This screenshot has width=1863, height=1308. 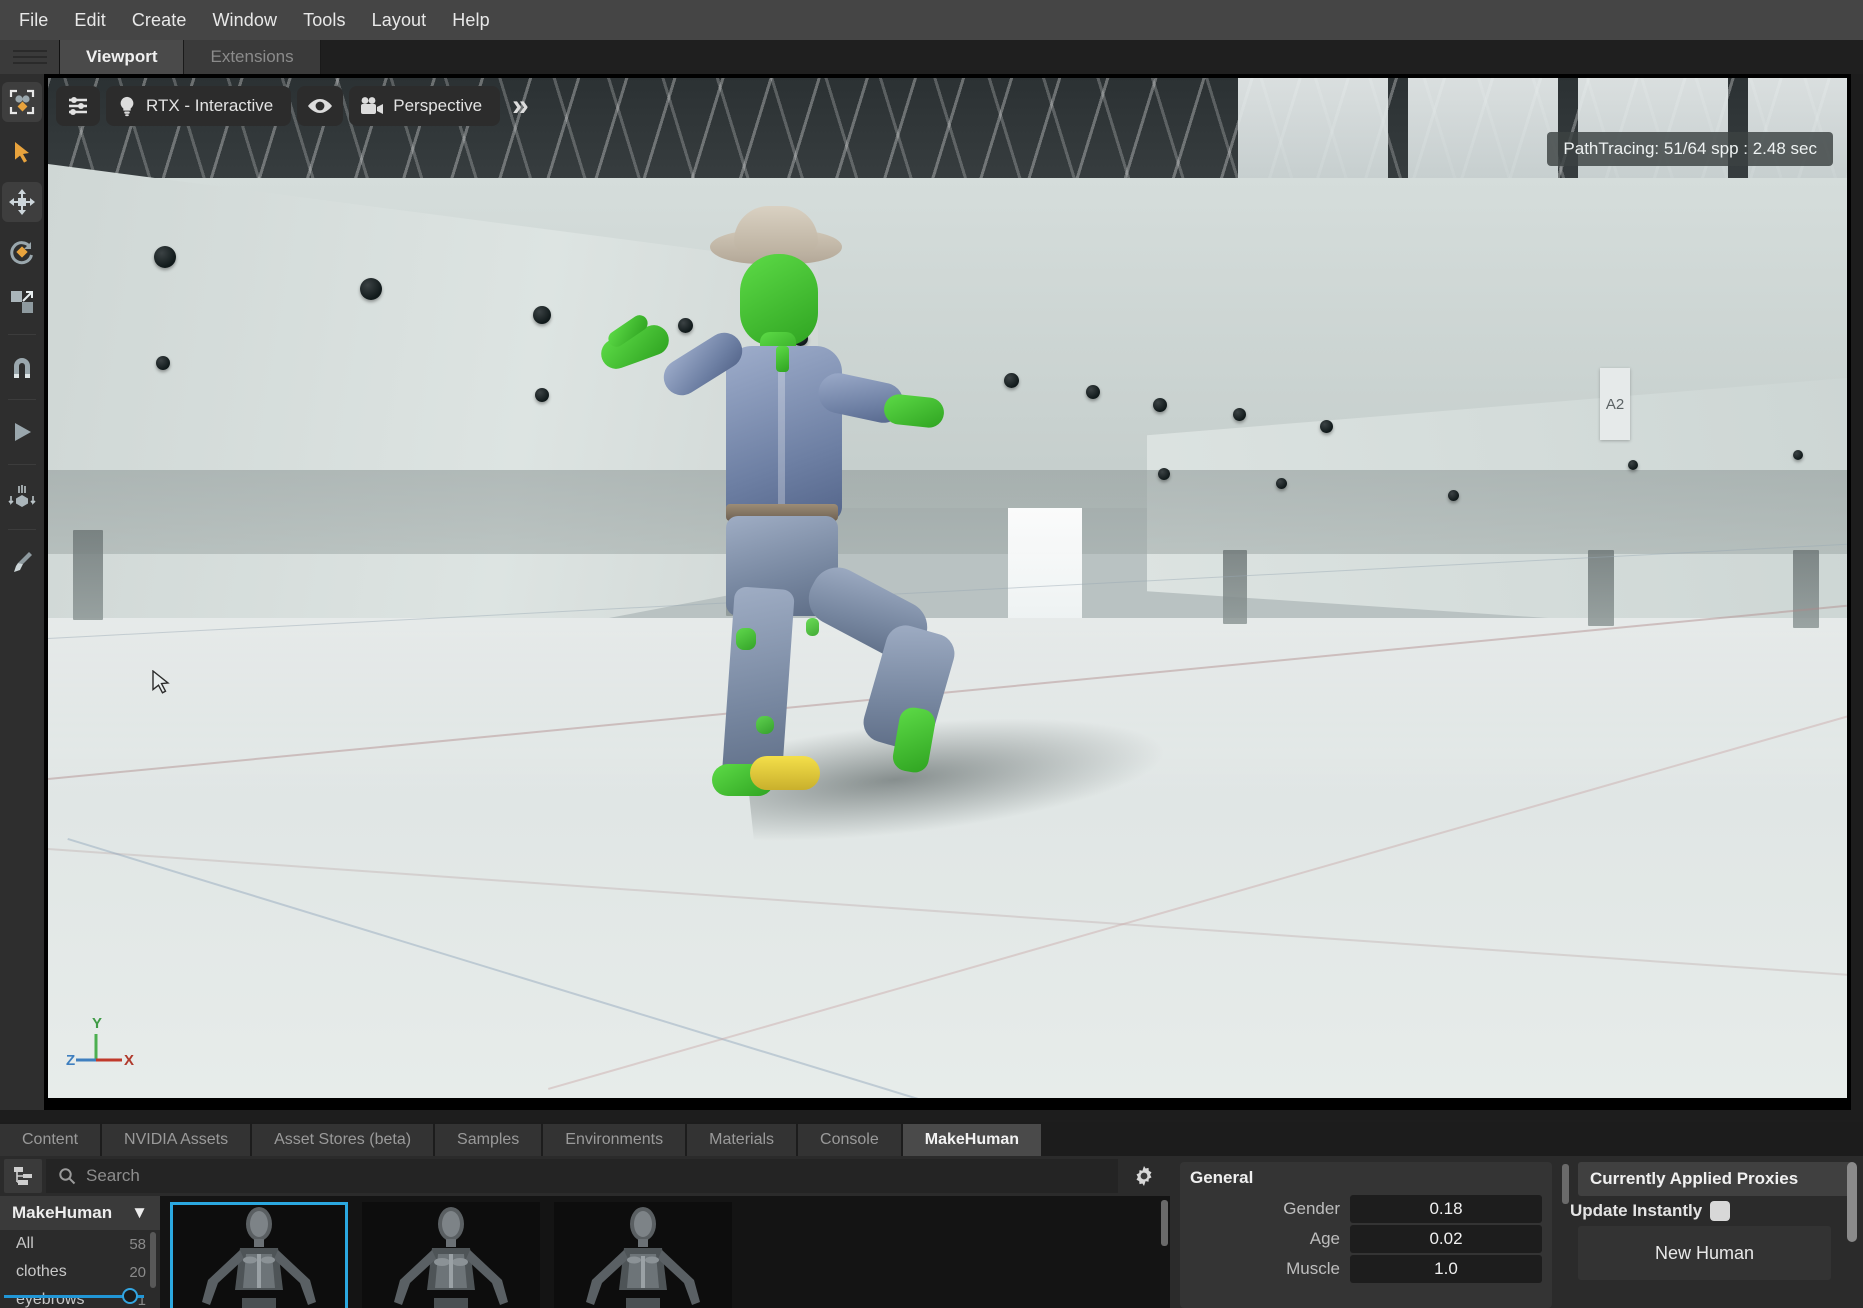 I want to click on scale-tool-button, so click(x=22, y=302).